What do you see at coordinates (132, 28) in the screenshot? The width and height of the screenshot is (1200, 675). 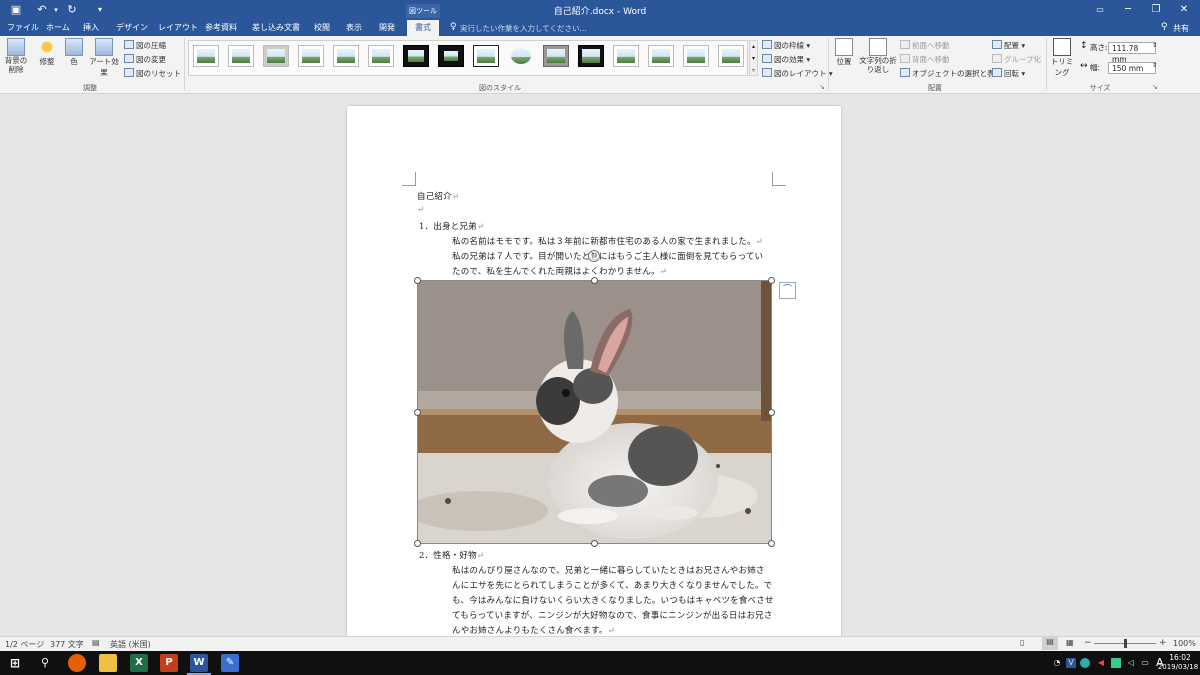 I see `tab-design: デザイン` at bounding box center [132, 28].